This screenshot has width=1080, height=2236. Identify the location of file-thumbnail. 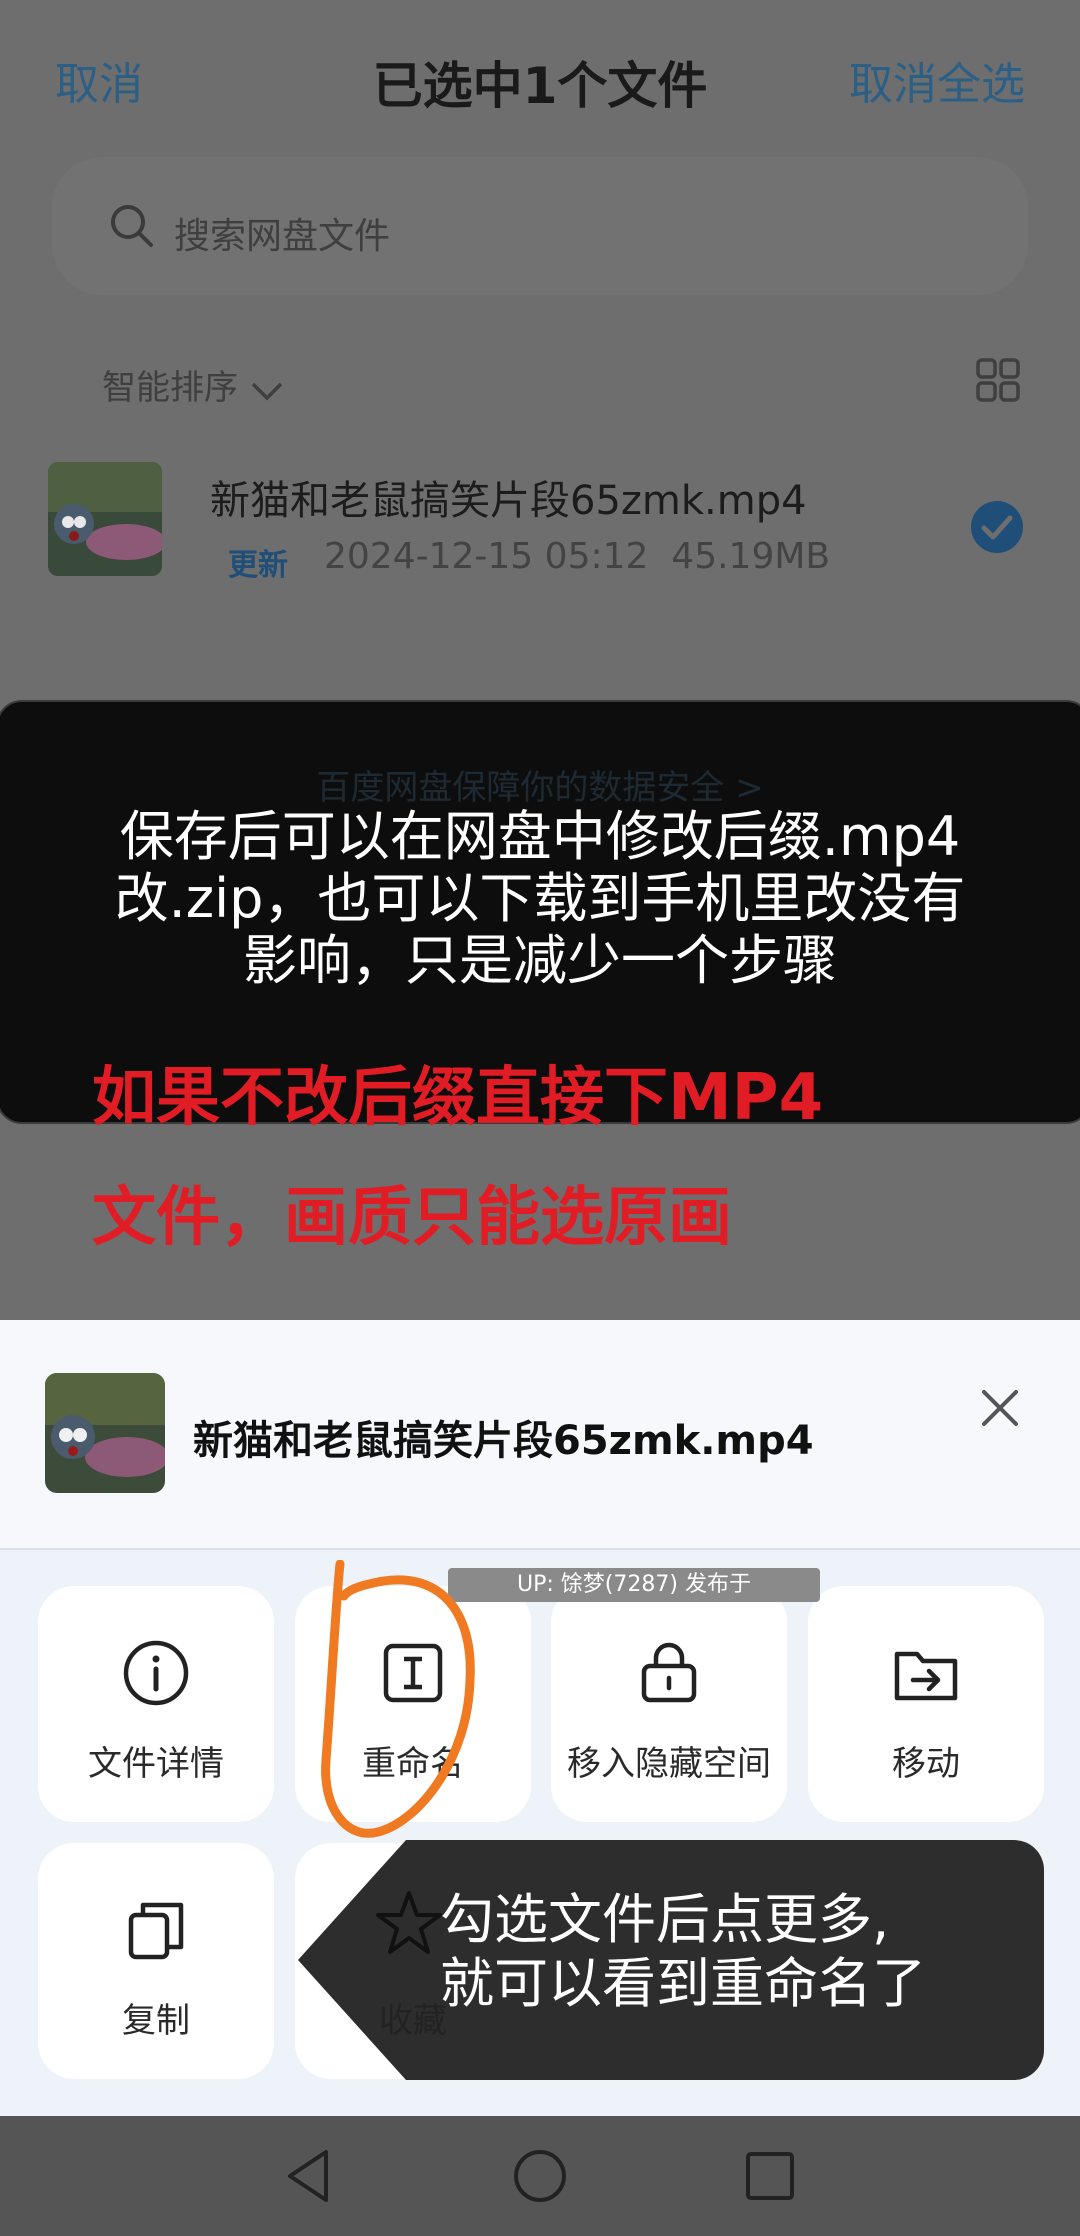
(105, 519).